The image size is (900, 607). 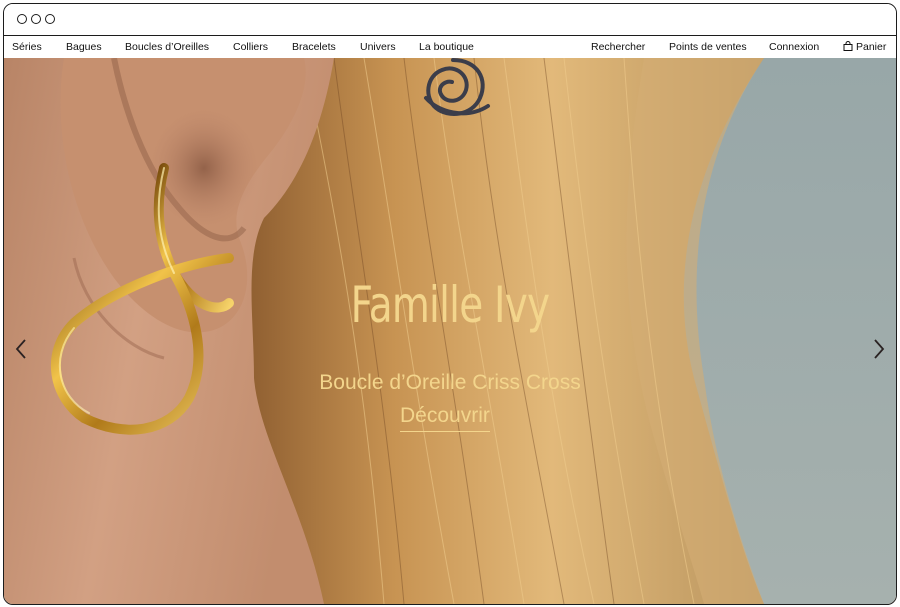 I want to click on nav-item-boucles-d-oreilles: Boucles d’Oreilles, so click(x=167, y=47).